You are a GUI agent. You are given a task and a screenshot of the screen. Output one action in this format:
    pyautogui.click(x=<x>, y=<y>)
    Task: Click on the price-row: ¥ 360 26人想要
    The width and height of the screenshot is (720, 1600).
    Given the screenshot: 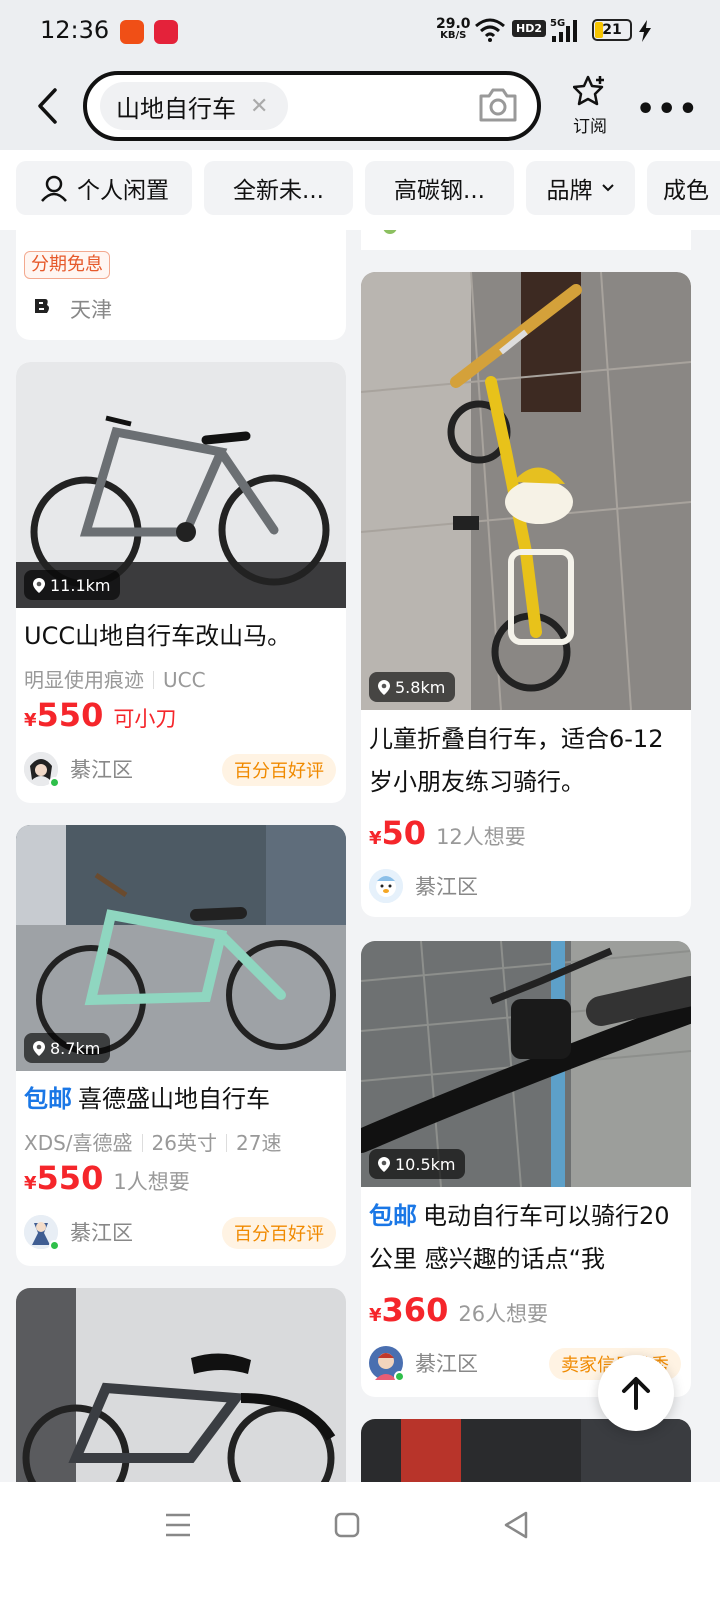 What is the action you would take?
    pyautogui.click(x=458, y=1310)
    